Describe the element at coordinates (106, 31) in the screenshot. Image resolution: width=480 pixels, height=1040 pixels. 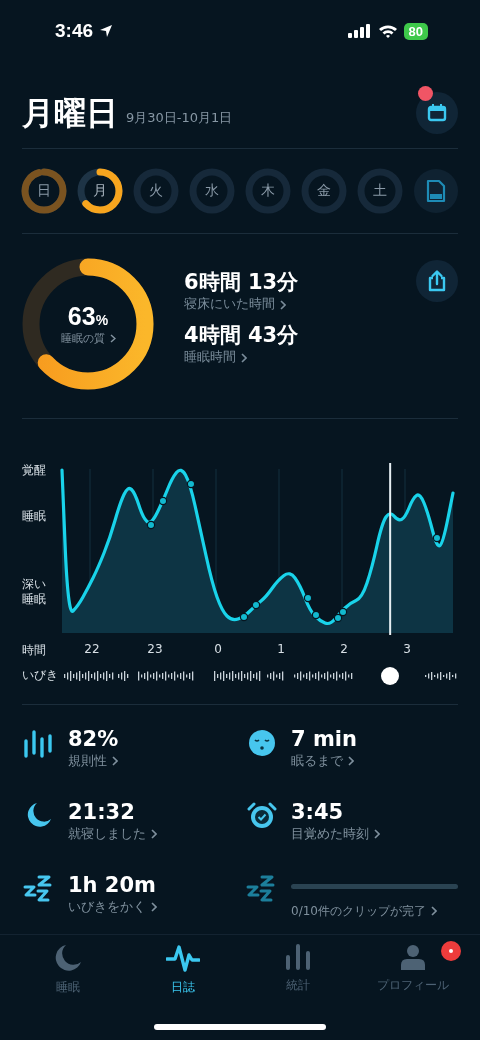
I see `location-arrow-icon` at that location.